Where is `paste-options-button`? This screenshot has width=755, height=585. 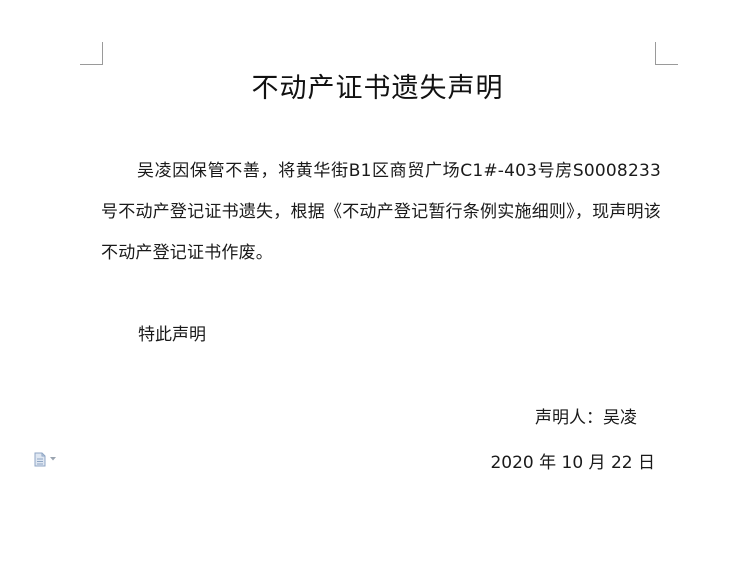 paste-options-button is located at coordinates (49, 459).